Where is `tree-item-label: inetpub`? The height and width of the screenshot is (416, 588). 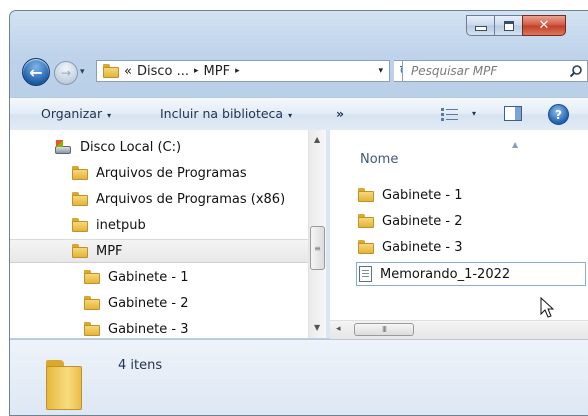
tree-item-label: inetpub is located at coordinates (121, 225).